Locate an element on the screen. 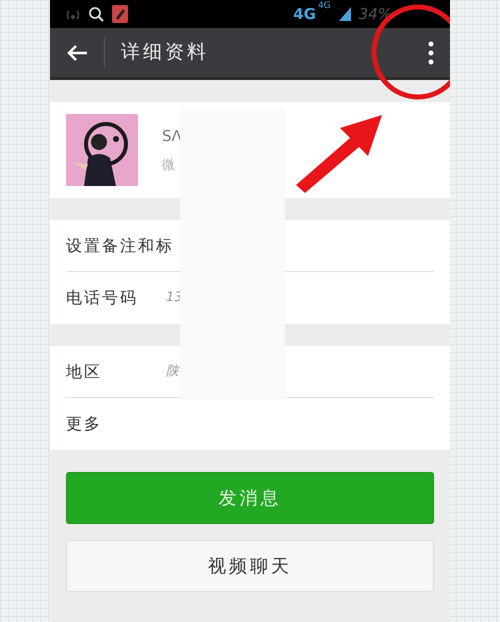  row-label: 更多 is located at coordinates (84, 424).